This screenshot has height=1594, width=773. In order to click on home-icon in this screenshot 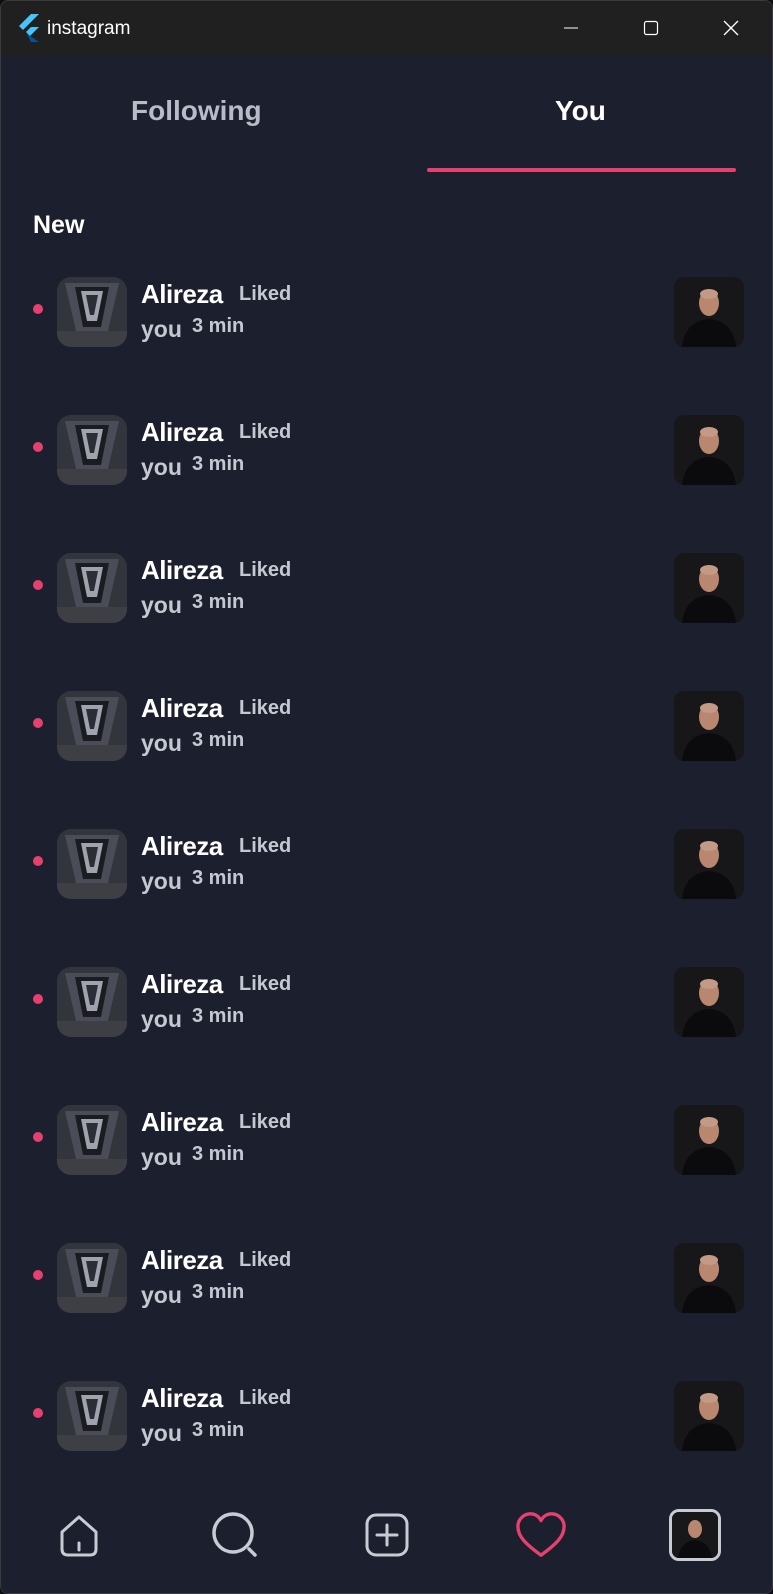, I will do `click(79, 1536)`.